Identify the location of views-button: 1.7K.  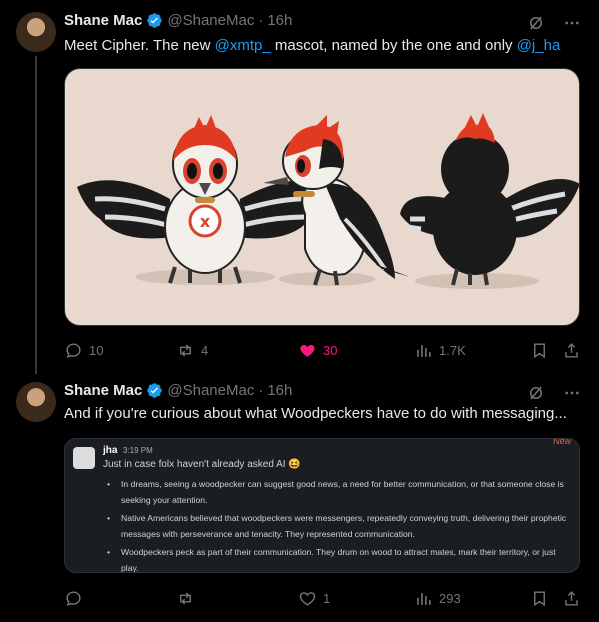
(440, 350).